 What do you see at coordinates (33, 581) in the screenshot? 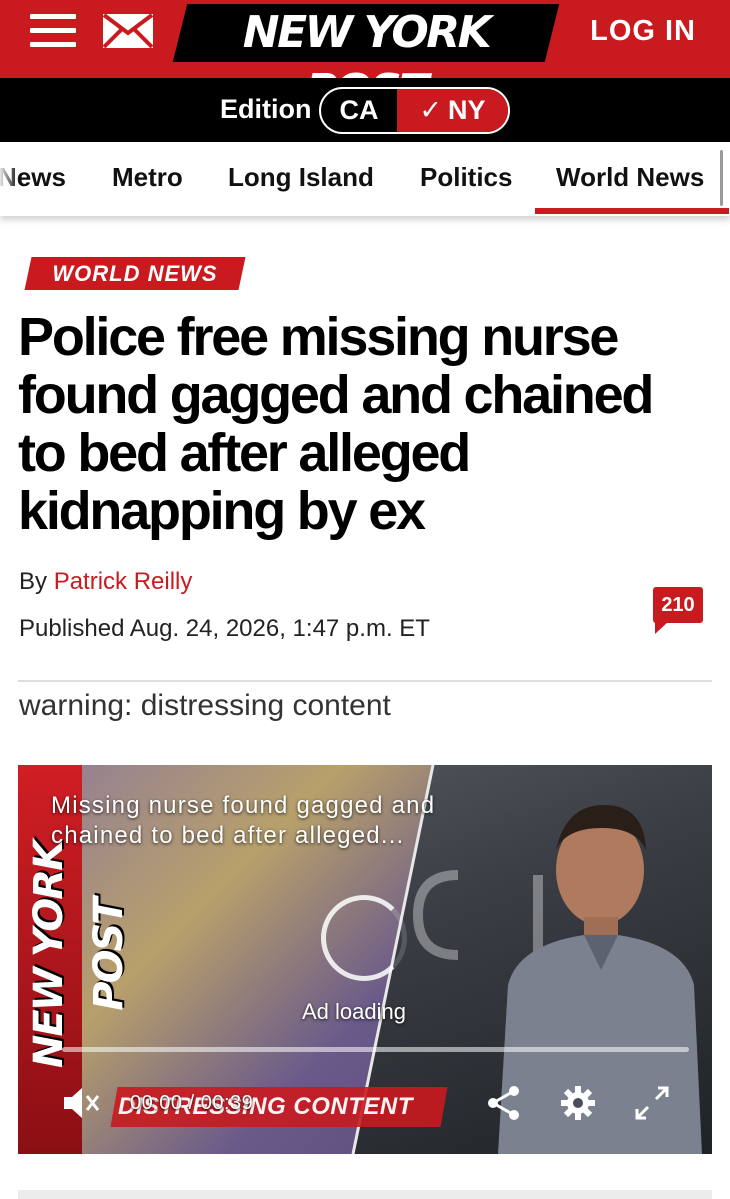
I see `byline-prefix: By` at bounding box center [33, 581].